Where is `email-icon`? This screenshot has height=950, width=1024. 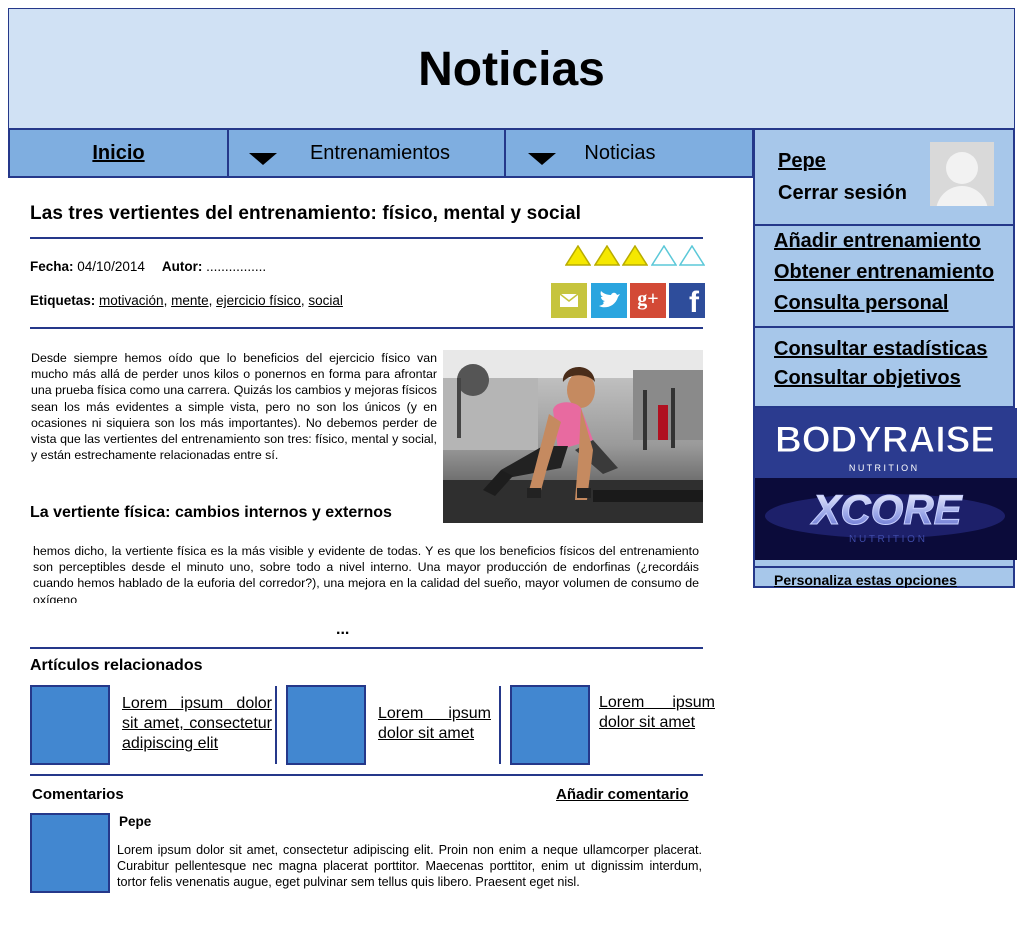
email-icon is located at coordinates (569, 300).